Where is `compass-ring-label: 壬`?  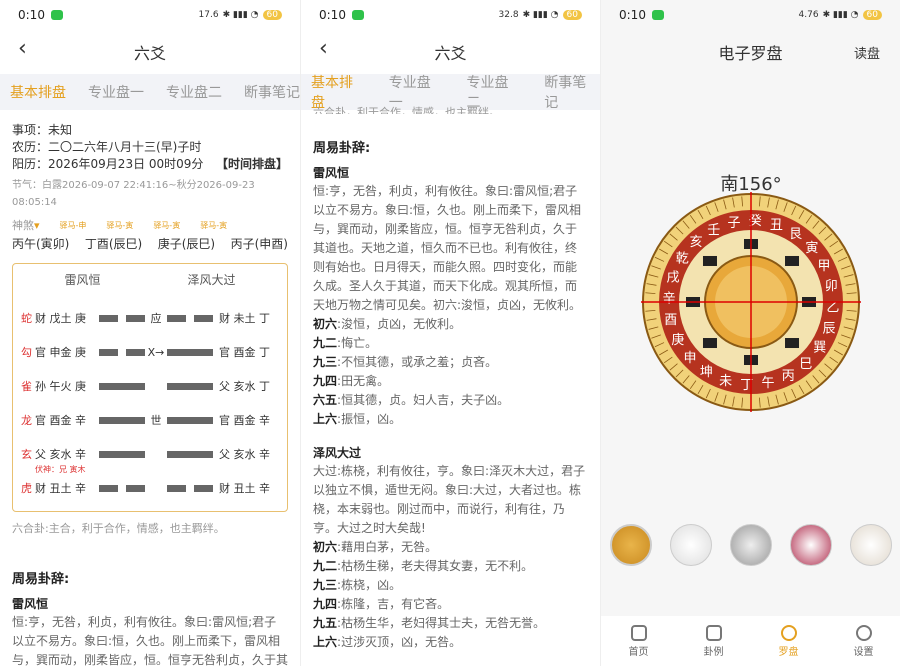 compass-ring-label: 壬 is located at coordinates (713, 230).